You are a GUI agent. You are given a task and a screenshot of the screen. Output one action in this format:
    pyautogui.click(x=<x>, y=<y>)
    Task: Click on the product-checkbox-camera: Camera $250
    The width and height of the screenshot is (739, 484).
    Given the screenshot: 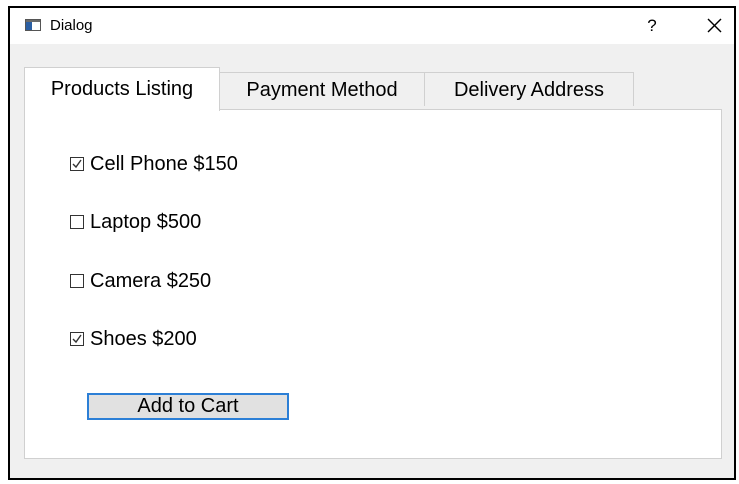 What is the action you would take?
    pyautogui.click(x=140, y=281)
    